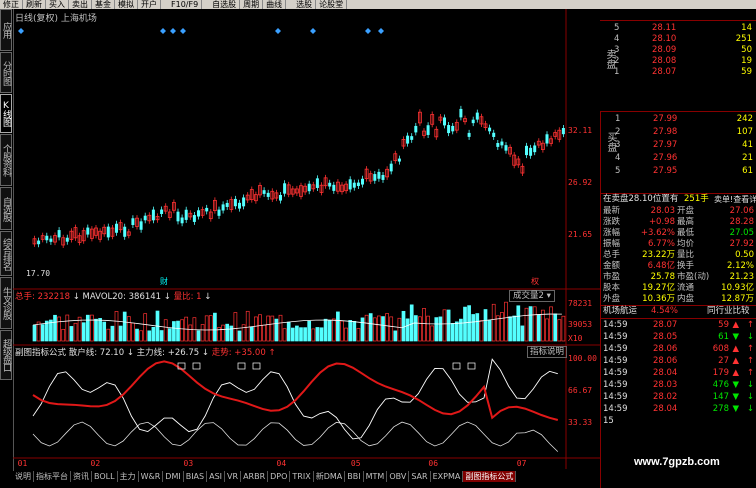 The width and height of the screenshot is (756, 488). I want to click on left-tab-4: 自选股, so click(6, 208).